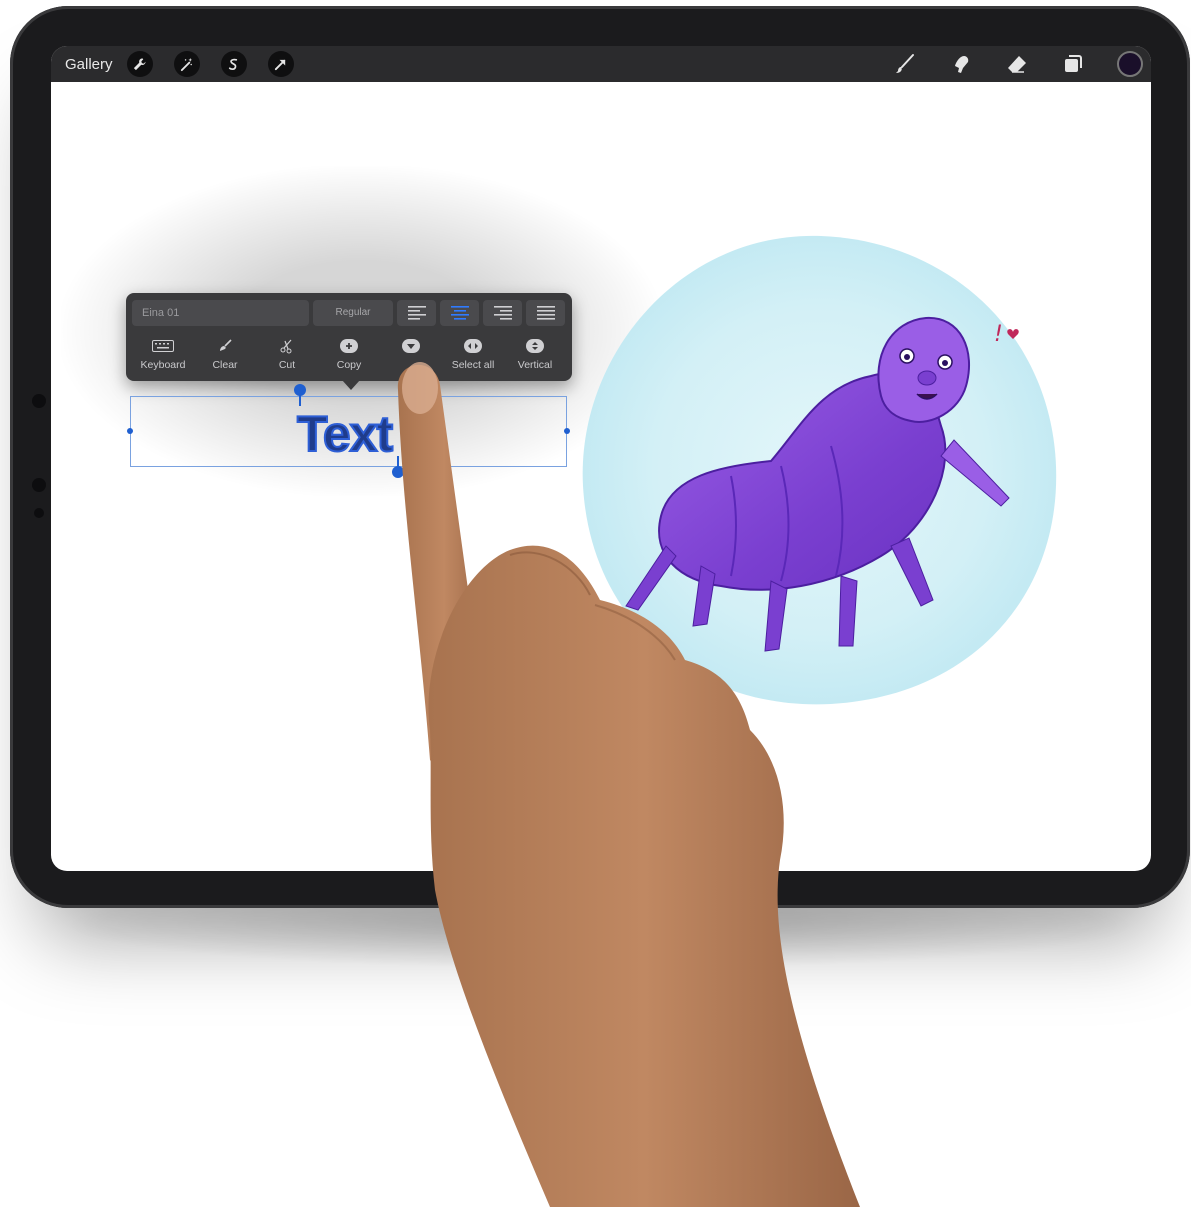  Describe the element at coordinates (225, 365) in the screenshot. I see `clear-label: Clear` at that location.